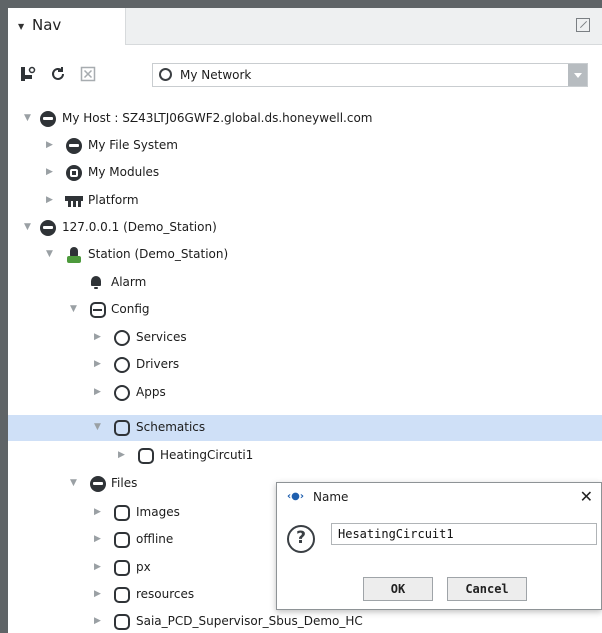 The image size is (602, 633). I want to click on name-input, so click(464, 534).